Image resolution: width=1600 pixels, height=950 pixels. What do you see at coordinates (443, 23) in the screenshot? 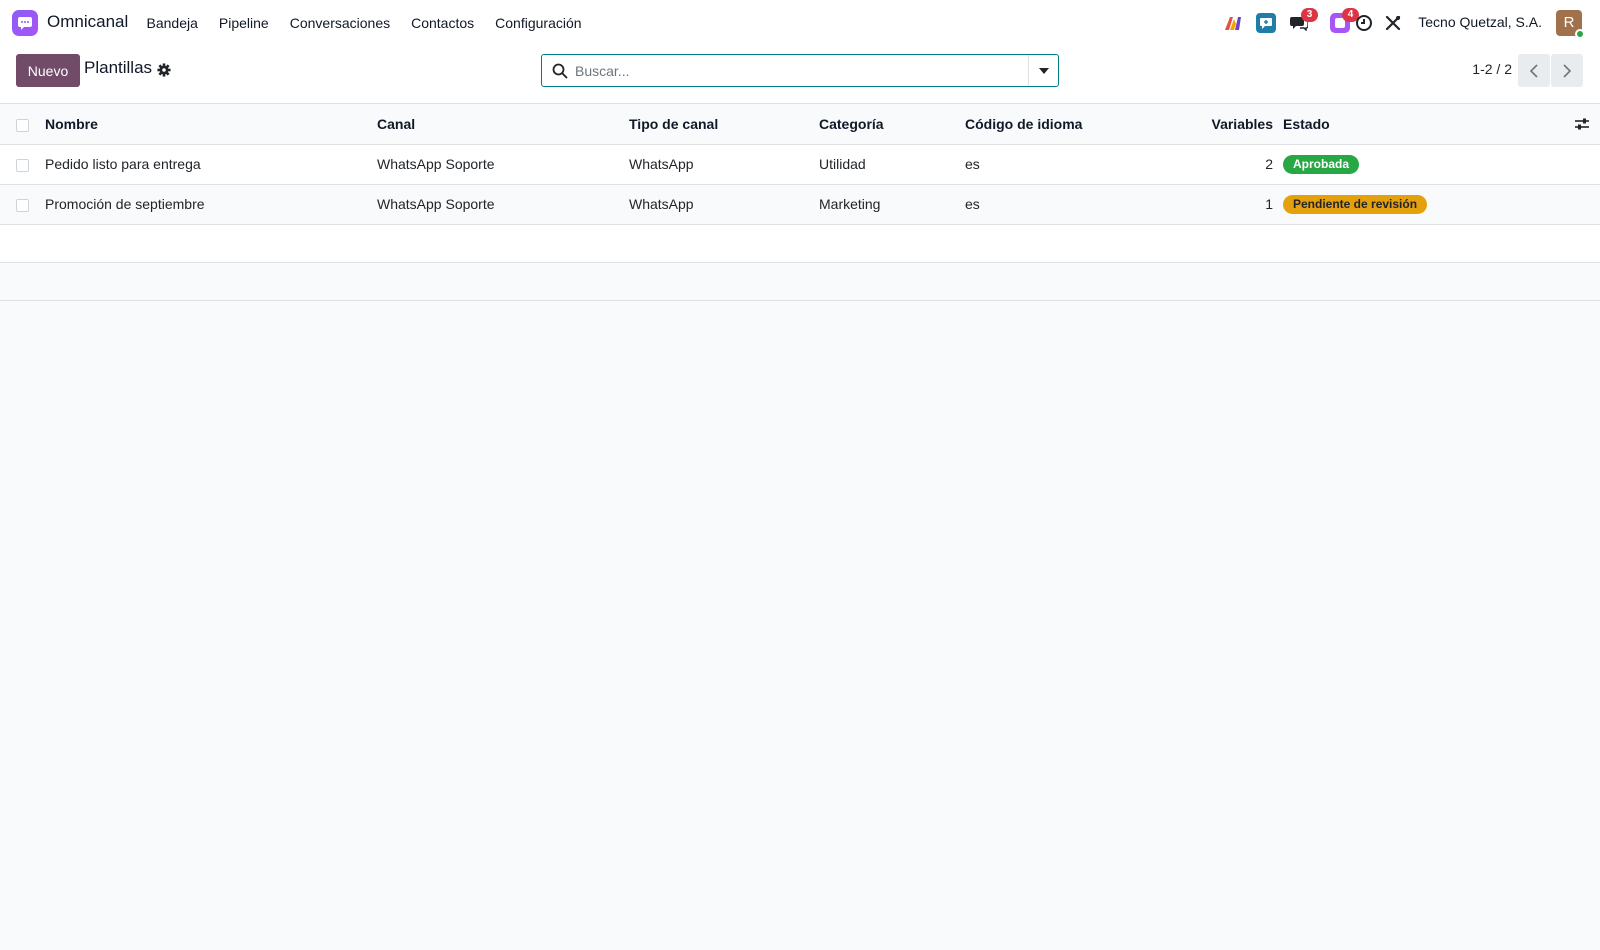
I see `menu-item-contactos: Contactos` at bounding box center [443, 23].